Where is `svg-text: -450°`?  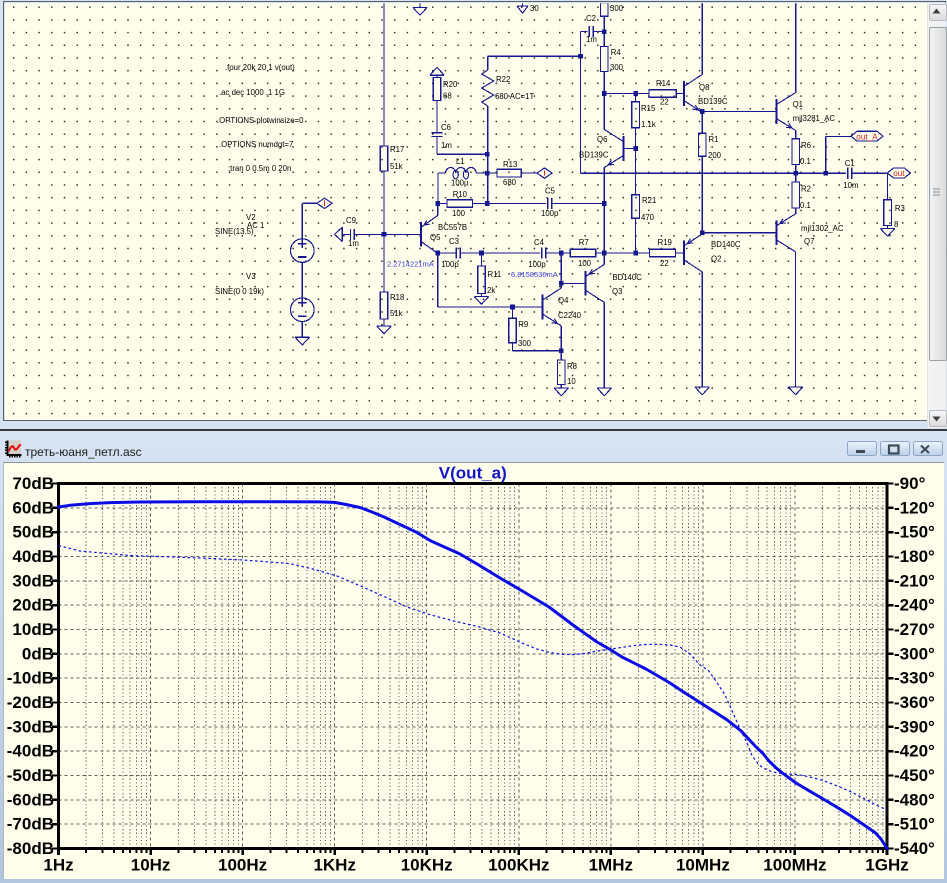 svg-text: -450° is located at coordinates (914, 775).